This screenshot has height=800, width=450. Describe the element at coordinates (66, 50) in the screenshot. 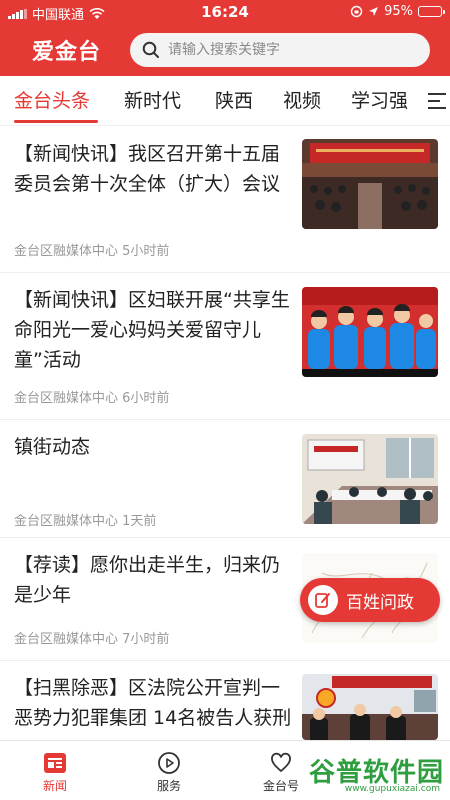

I see `app-logo: 爱金台` at that location.